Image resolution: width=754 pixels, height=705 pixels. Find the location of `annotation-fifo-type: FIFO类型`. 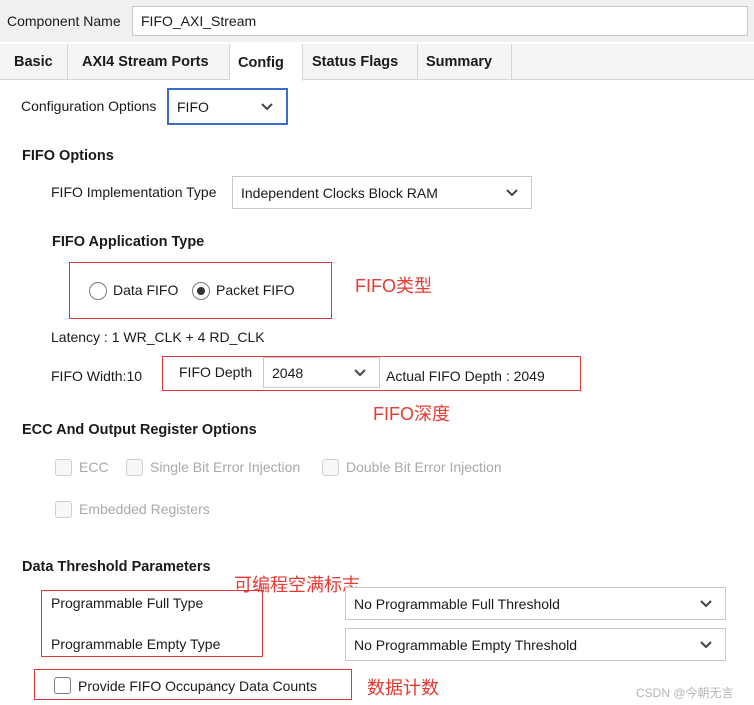

annotation-fifo-type: FIFO类型 is located at coordinates (393, 286).